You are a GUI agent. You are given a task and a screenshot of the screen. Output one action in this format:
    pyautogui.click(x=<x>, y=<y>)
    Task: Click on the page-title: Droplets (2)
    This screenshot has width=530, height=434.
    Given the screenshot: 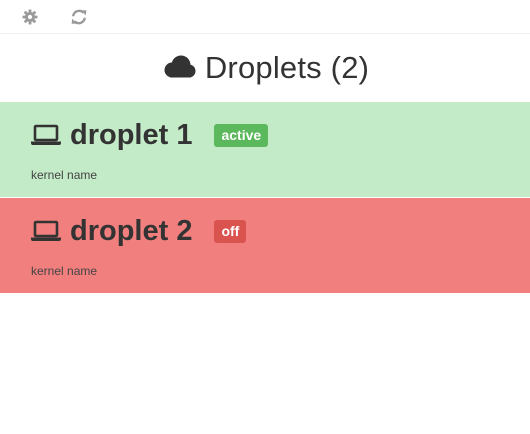 What is the action you would take?
    pyautogui.click(x=287, y=67)
    